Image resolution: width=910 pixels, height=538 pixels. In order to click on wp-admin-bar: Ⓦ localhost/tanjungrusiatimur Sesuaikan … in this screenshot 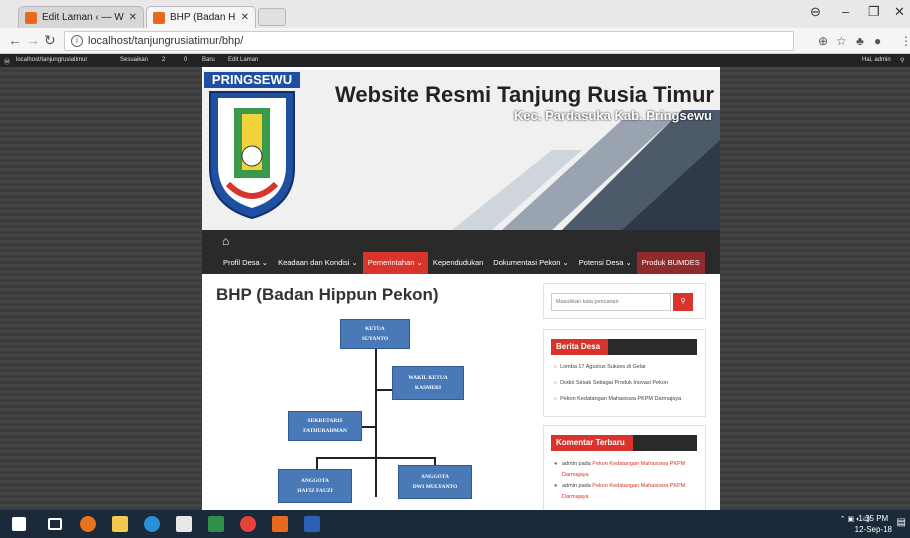, I will do `click(455, 60)`.